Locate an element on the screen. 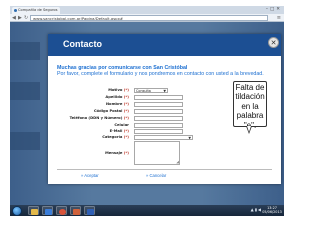  motivo-select: Consulta ▼ is located at coordinates (151, 90).